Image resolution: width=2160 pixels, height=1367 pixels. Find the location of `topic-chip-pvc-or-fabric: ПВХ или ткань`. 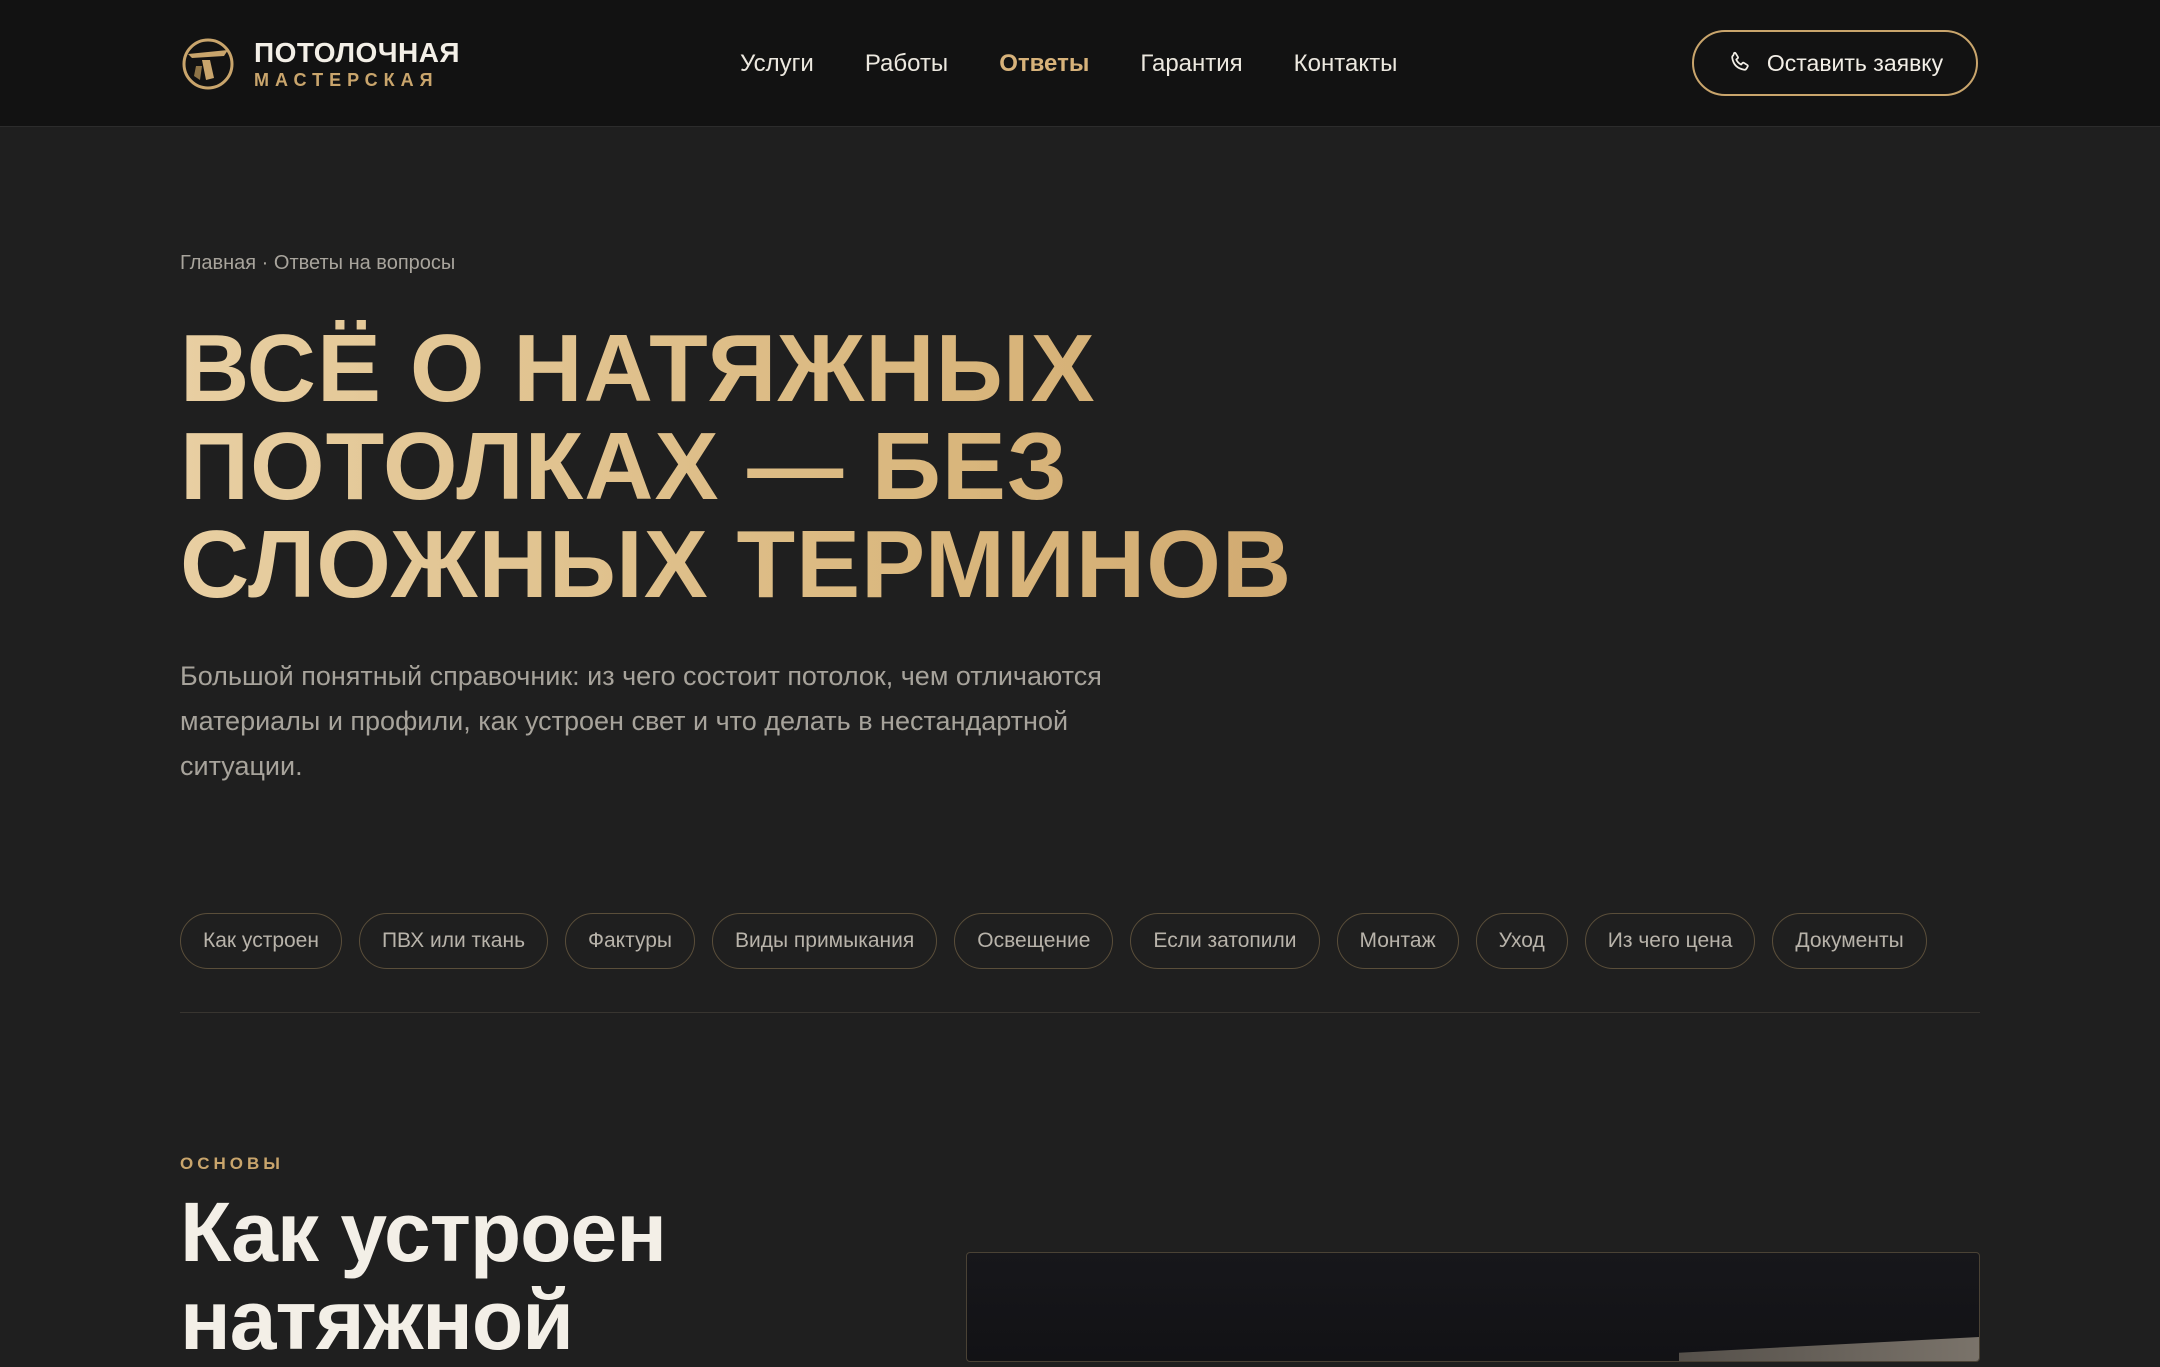

topic-chip-pvc-or-fabric: ПВХ или ткань is located at coordinates (453, 941).